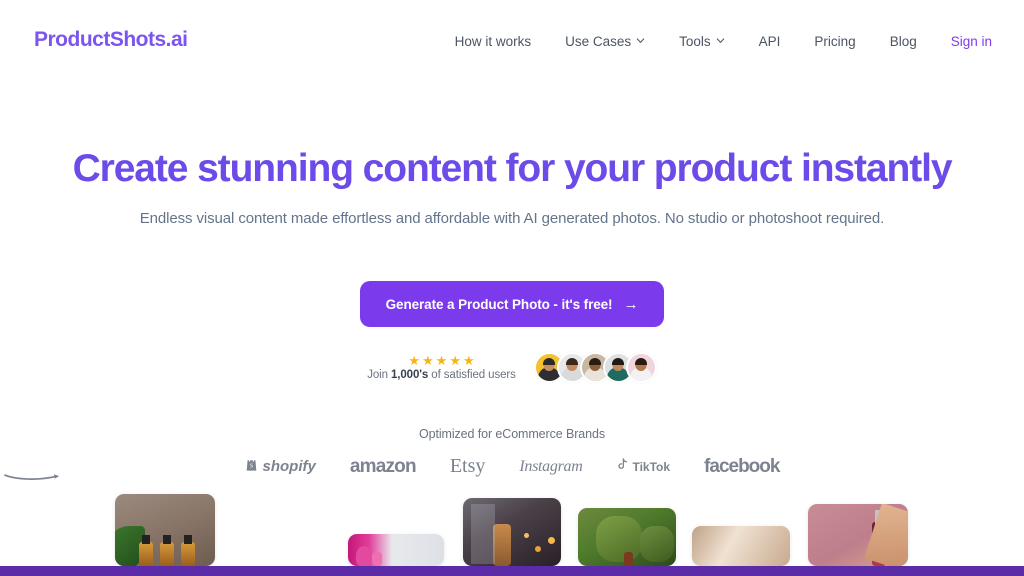  What do you see at coordinates (512, 434) in the screenshot?
I see `brands-heading: Optimized for eCommerce Brands` at bounding box center [512, 434].